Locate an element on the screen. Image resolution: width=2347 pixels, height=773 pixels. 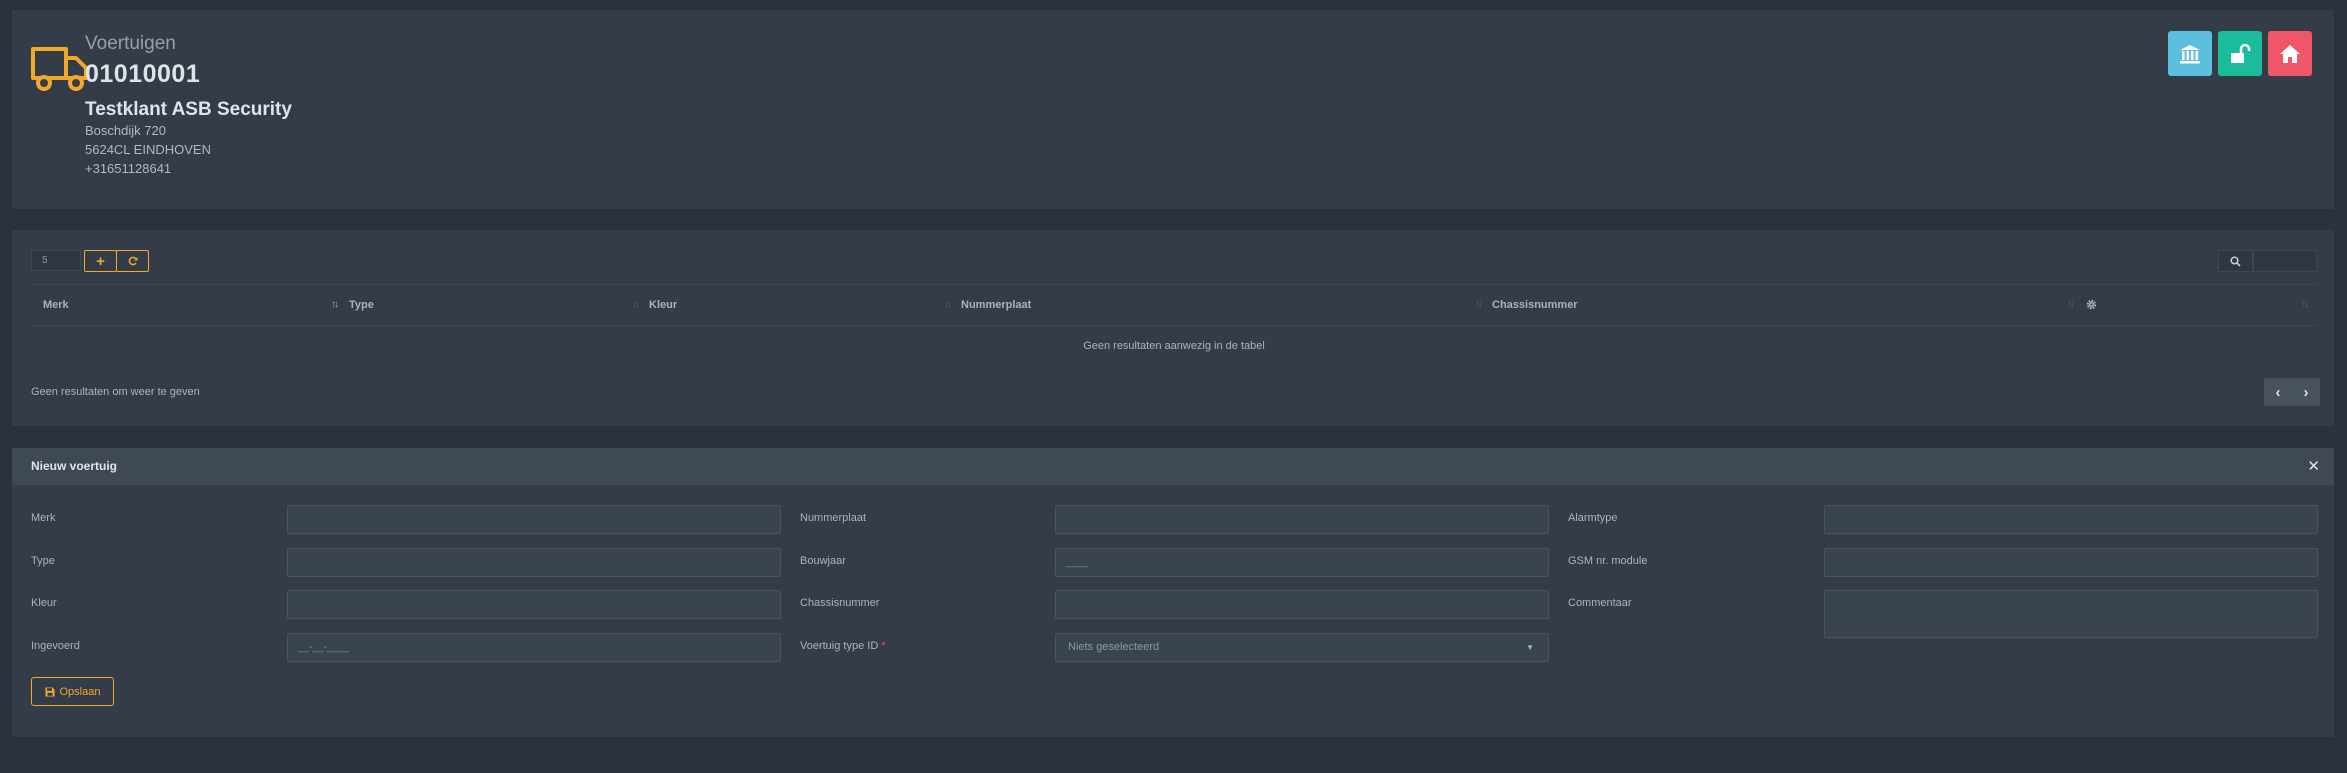
gear-icon is located at coordinates (2091, 304).